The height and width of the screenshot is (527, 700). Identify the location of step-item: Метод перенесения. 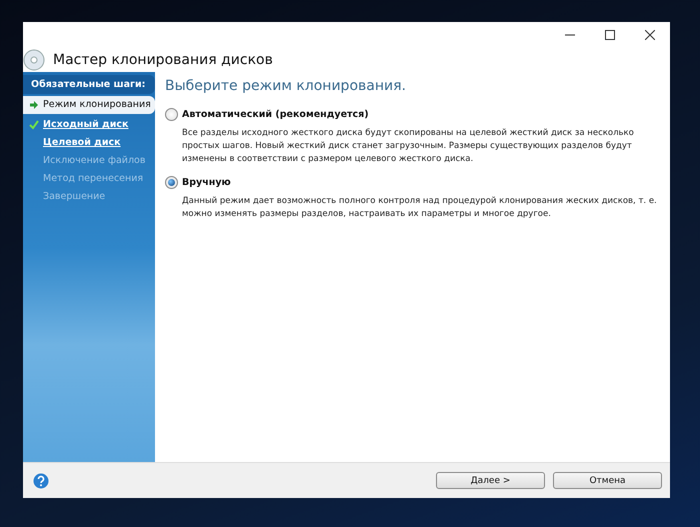
(93, 179).